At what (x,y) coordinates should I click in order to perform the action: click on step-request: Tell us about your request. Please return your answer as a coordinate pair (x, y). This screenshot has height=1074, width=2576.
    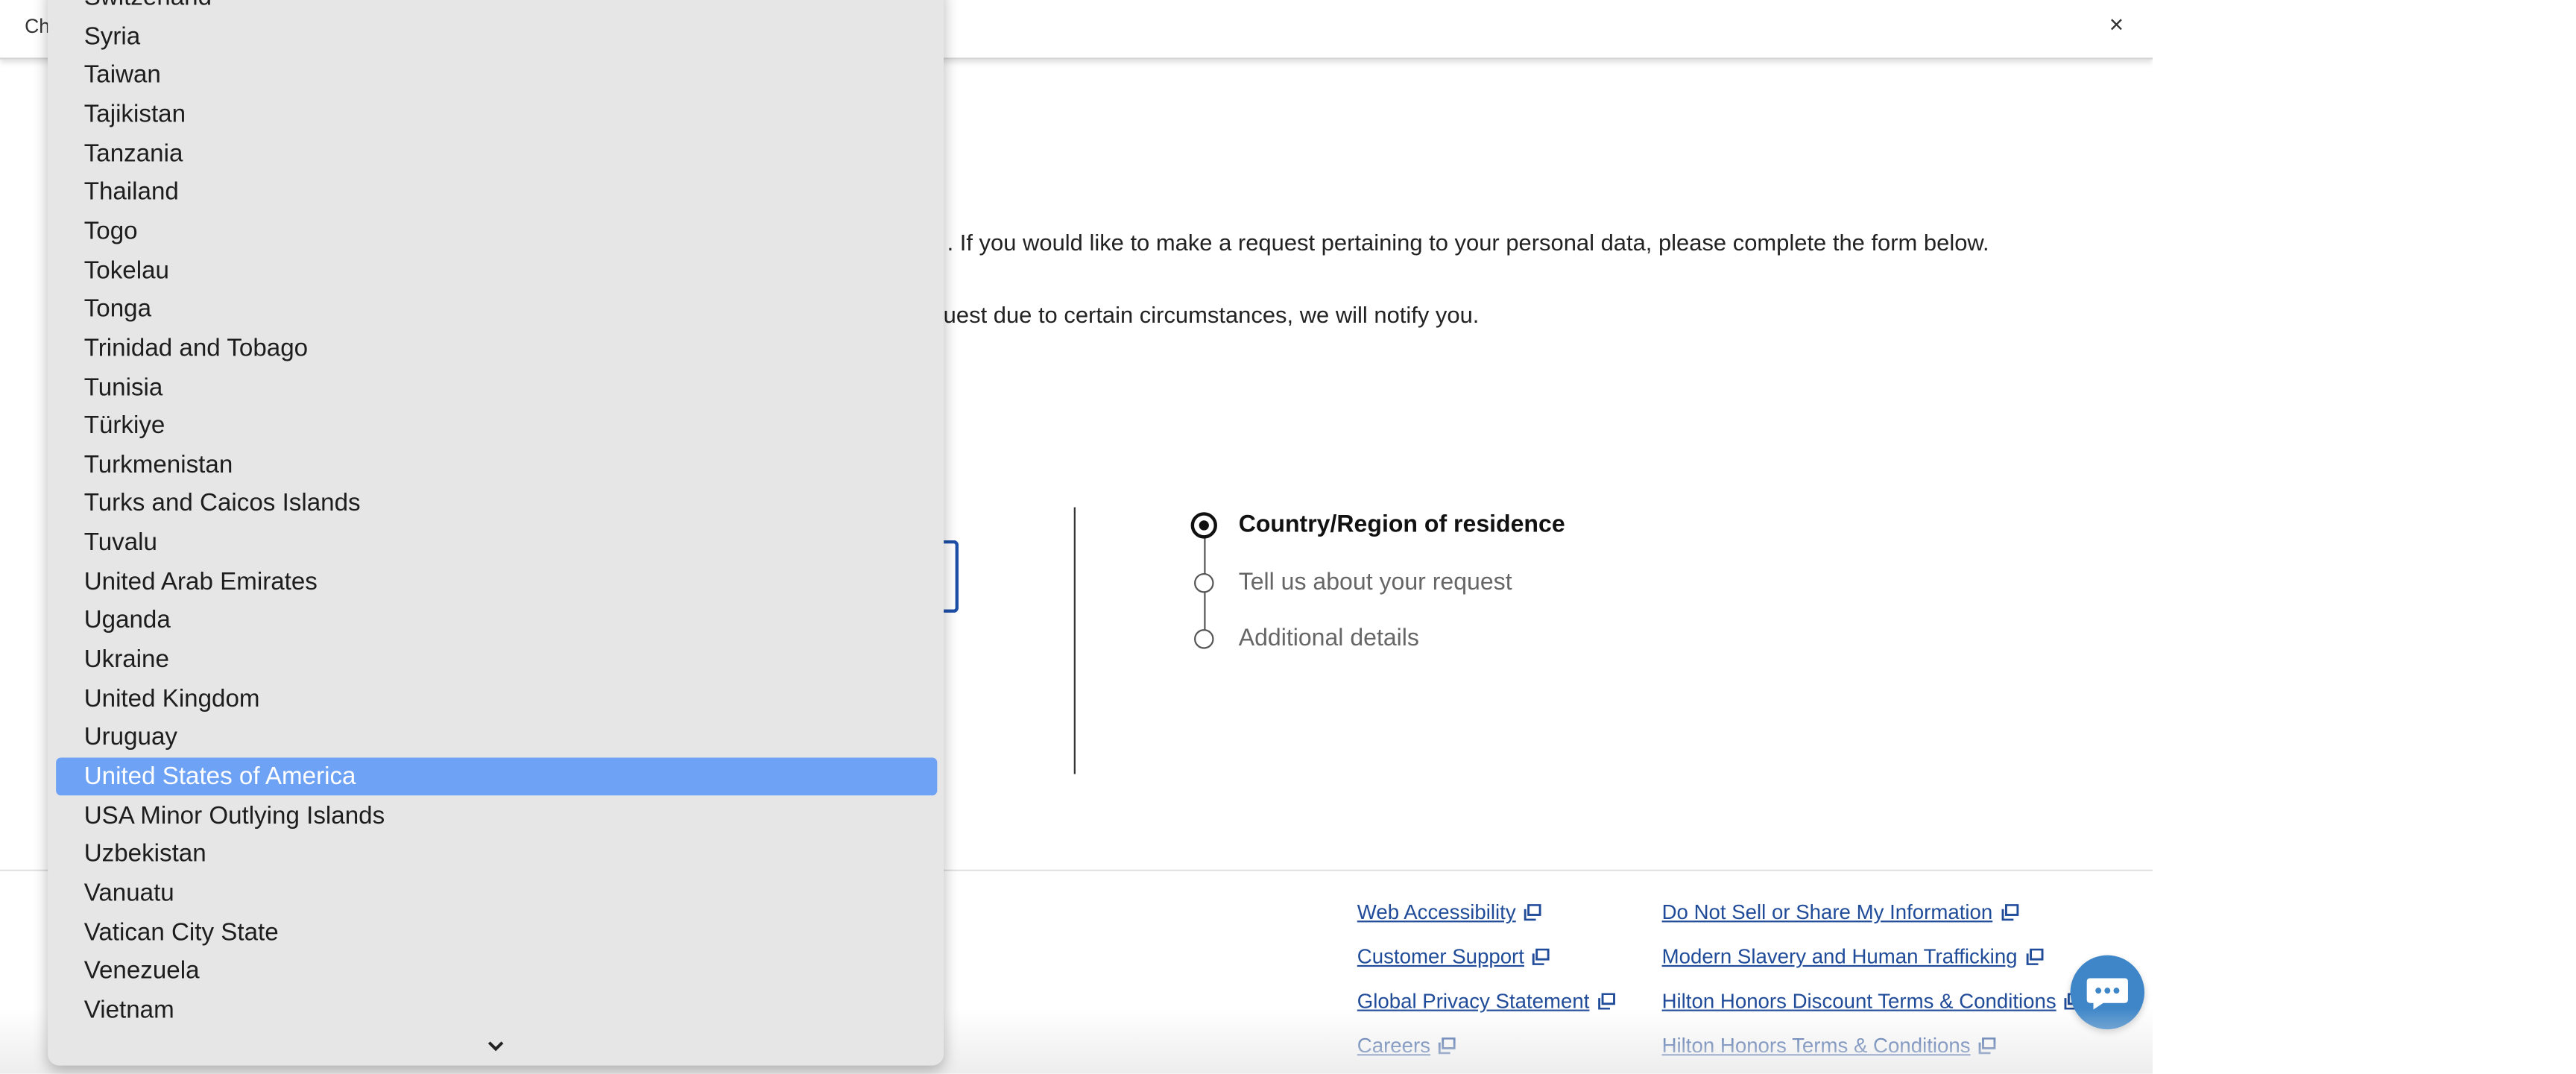
    Looking at the image, I should click on (1351, 582).